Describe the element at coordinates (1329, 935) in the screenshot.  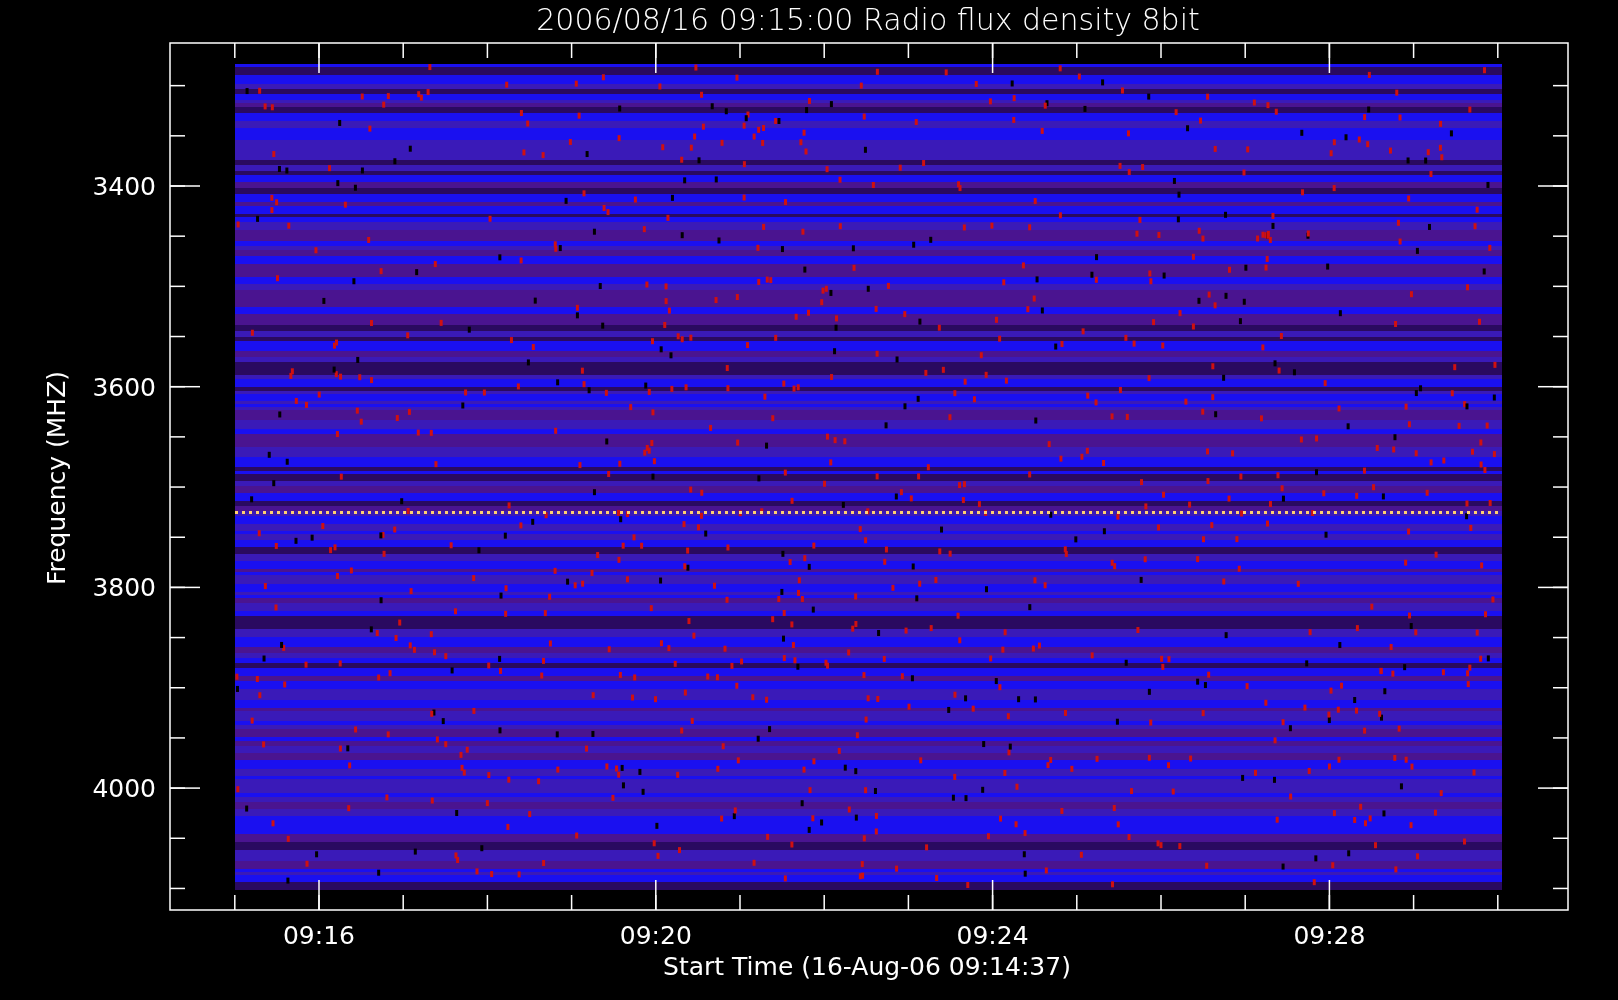
I see `axis-tick-label: 09:28` at that location.